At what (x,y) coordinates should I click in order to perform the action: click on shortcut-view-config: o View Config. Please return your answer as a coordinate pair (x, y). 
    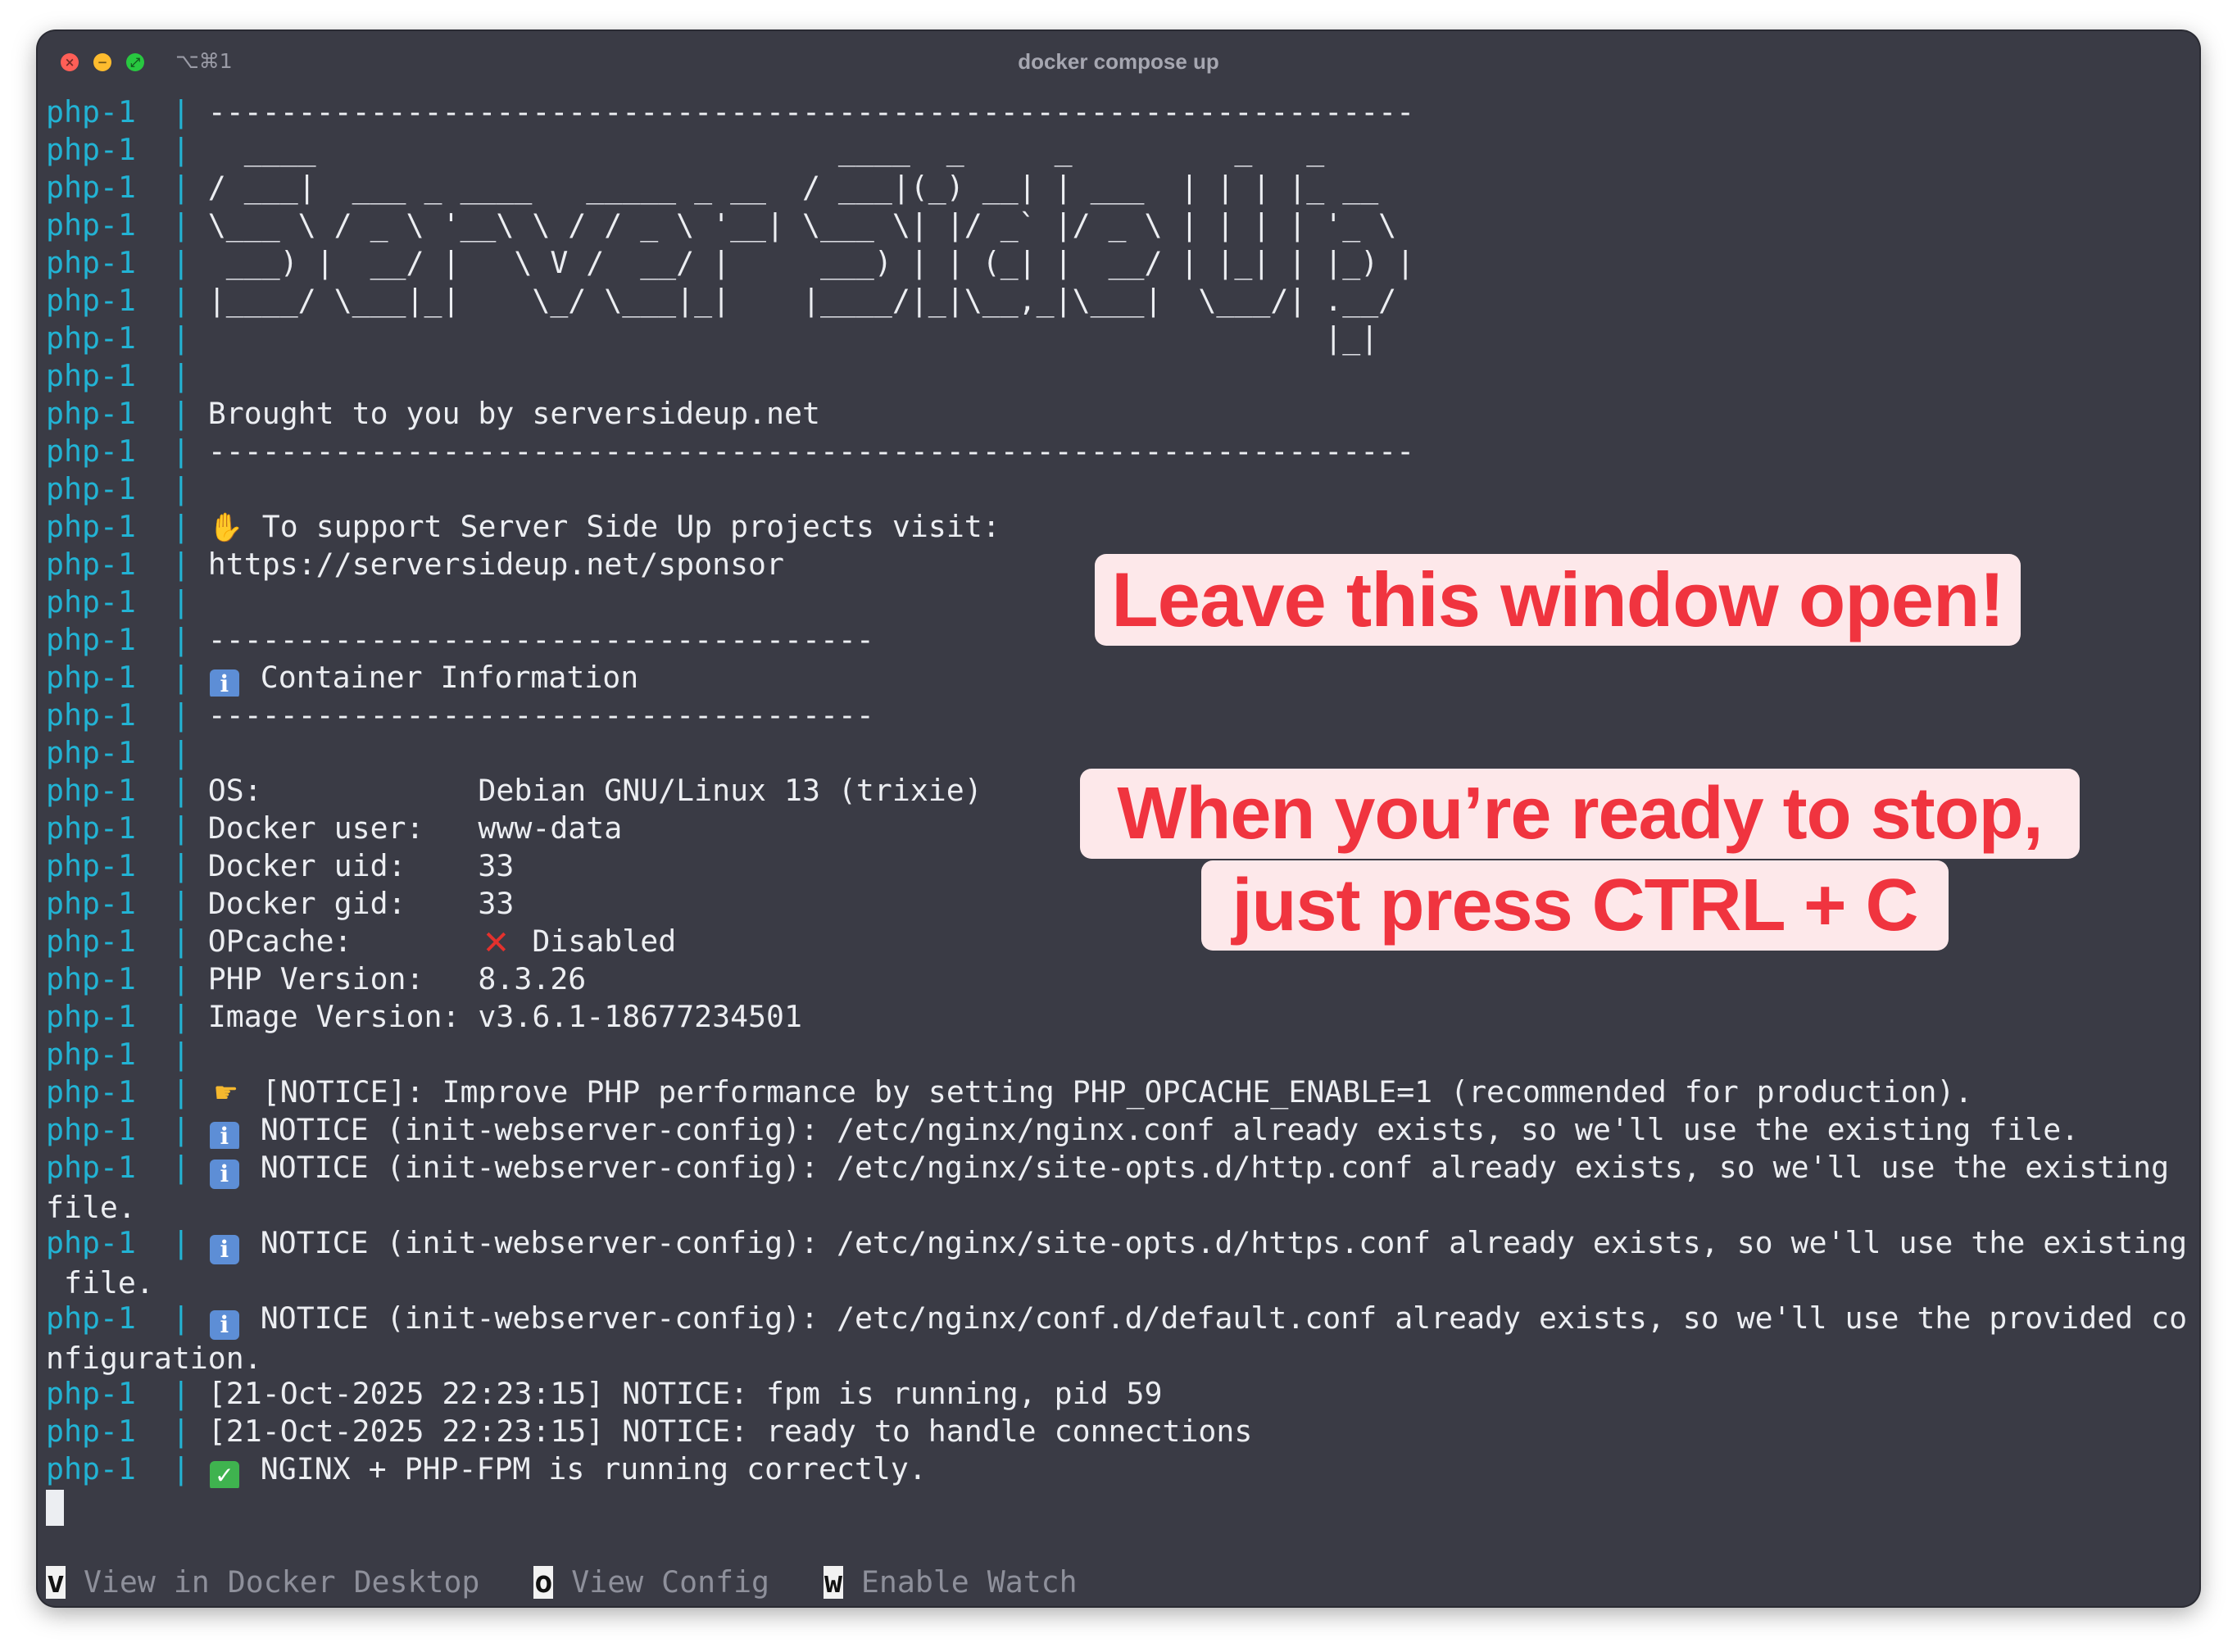
    Looking at the image, I should click on (651, 1582).